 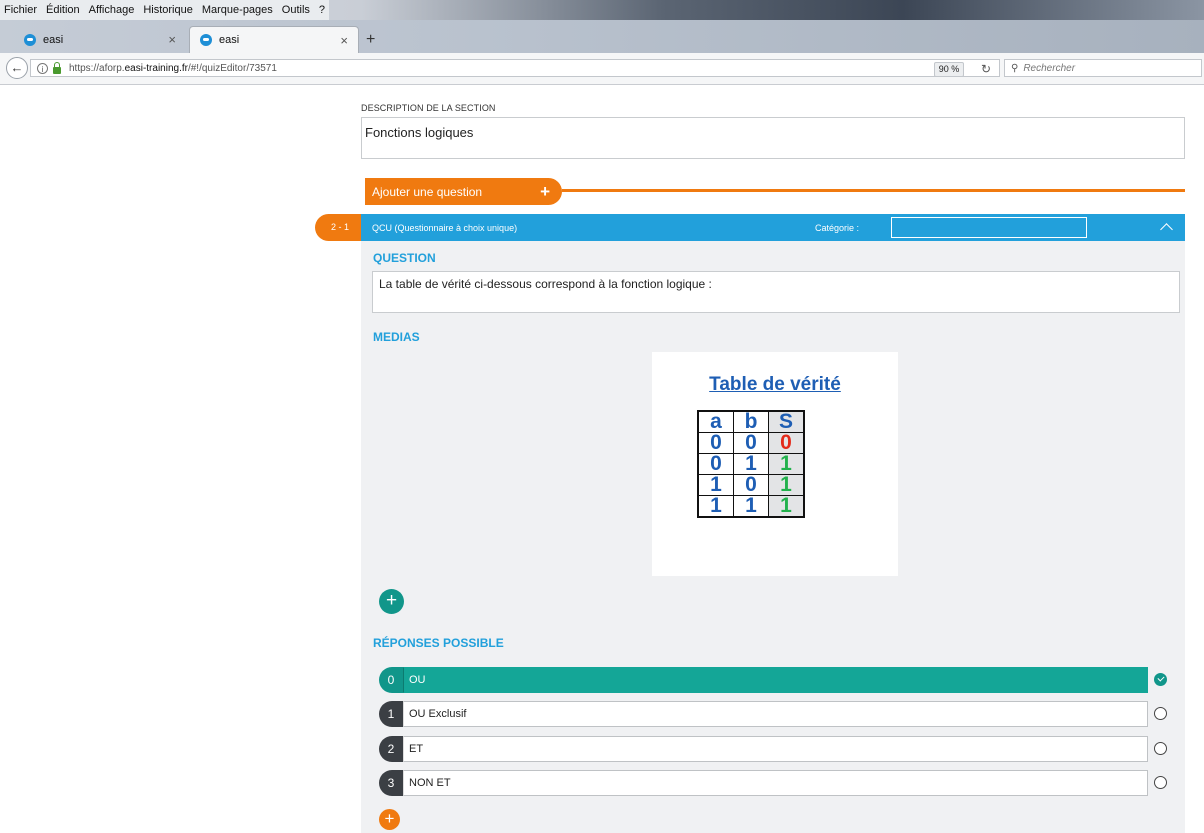 What do you see at coordinates (775, 384) in the screenshot?
I see `truth-table-title: Table de vérité` at bounding box center [775, 384].